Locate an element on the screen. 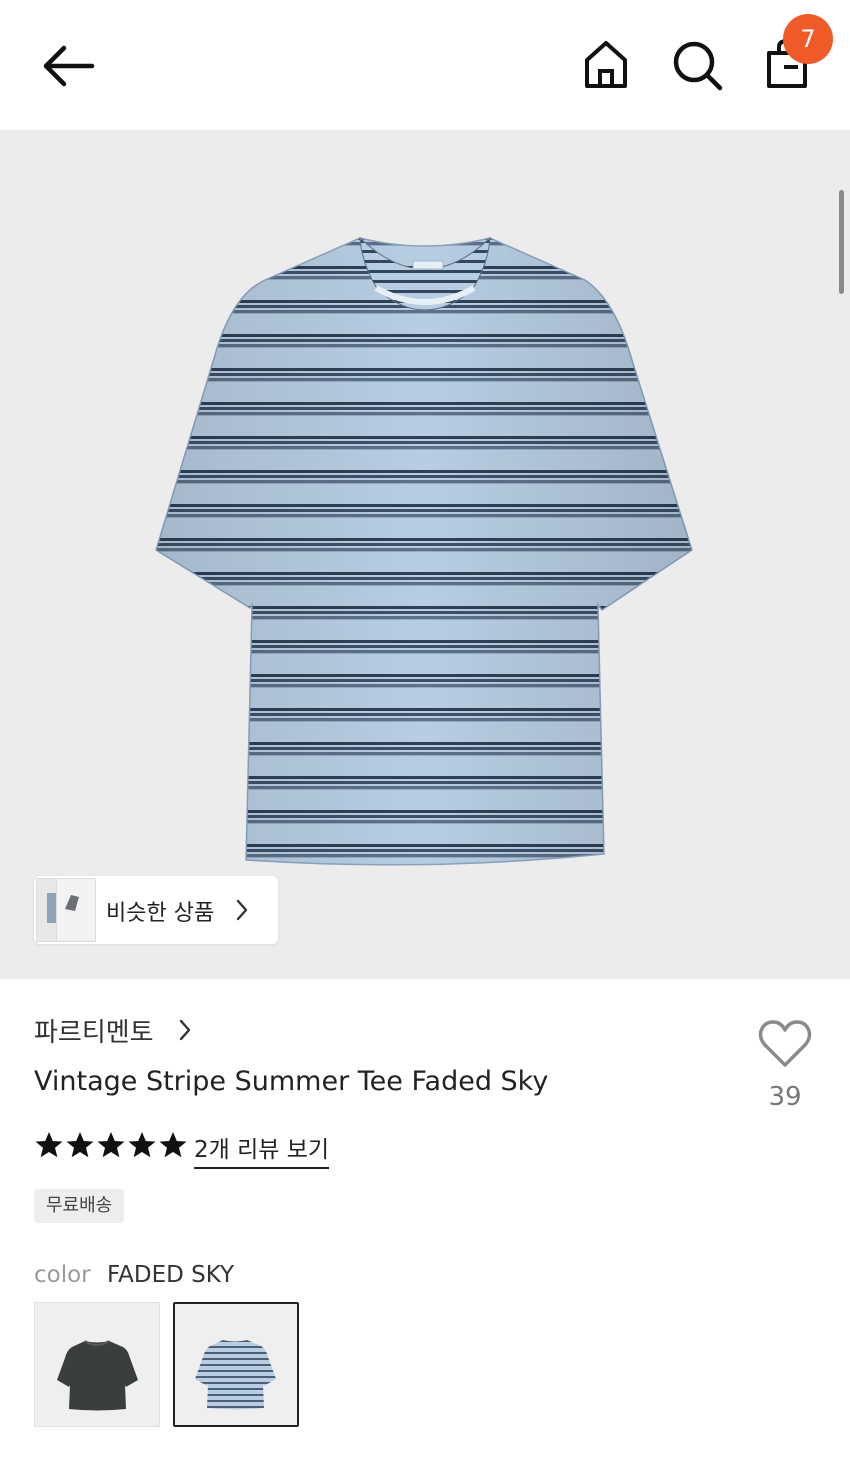 The width and height of the screenshot is (850, 1459). free-shipping-badge: 무료배송 is located at coordinates (79, 1206).